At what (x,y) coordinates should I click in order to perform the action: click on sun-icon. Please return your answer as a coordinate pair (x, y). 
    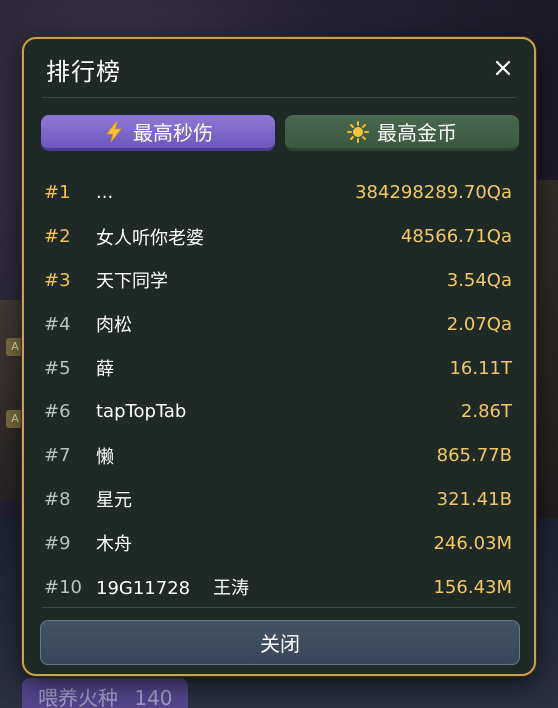
    Looking at the image, I should click on (358, 131).